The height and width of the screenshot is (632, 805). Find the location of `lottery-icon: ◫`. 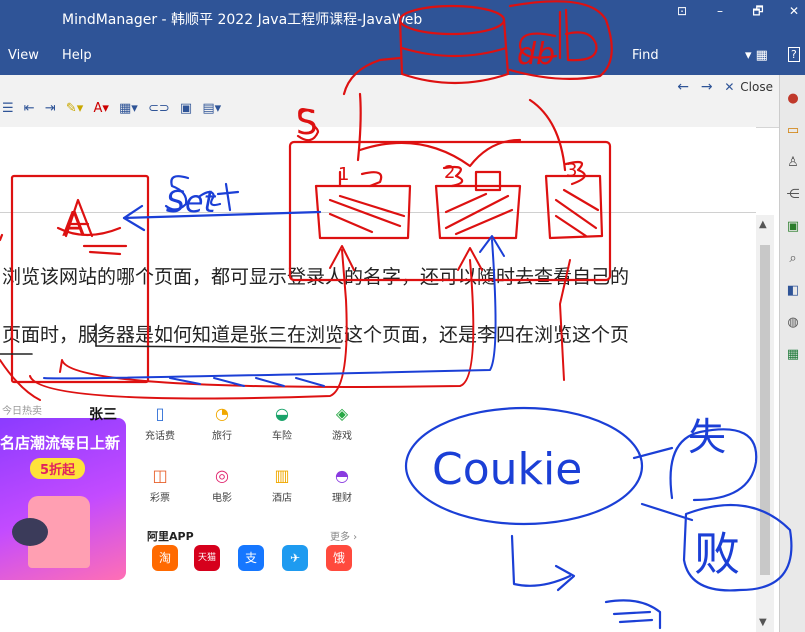

lottery-icon: ◫ is located at coordinates (160, 475).